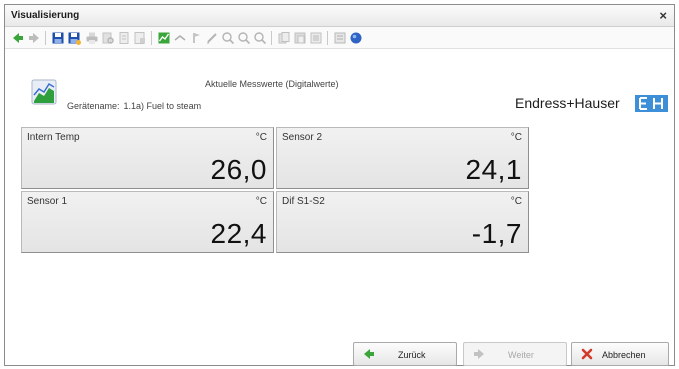 This screenshot has height=369, width=679. Describe the element at coordinates (260, 38) in the screenshot. I see `zoom-reset-icon` at that location.